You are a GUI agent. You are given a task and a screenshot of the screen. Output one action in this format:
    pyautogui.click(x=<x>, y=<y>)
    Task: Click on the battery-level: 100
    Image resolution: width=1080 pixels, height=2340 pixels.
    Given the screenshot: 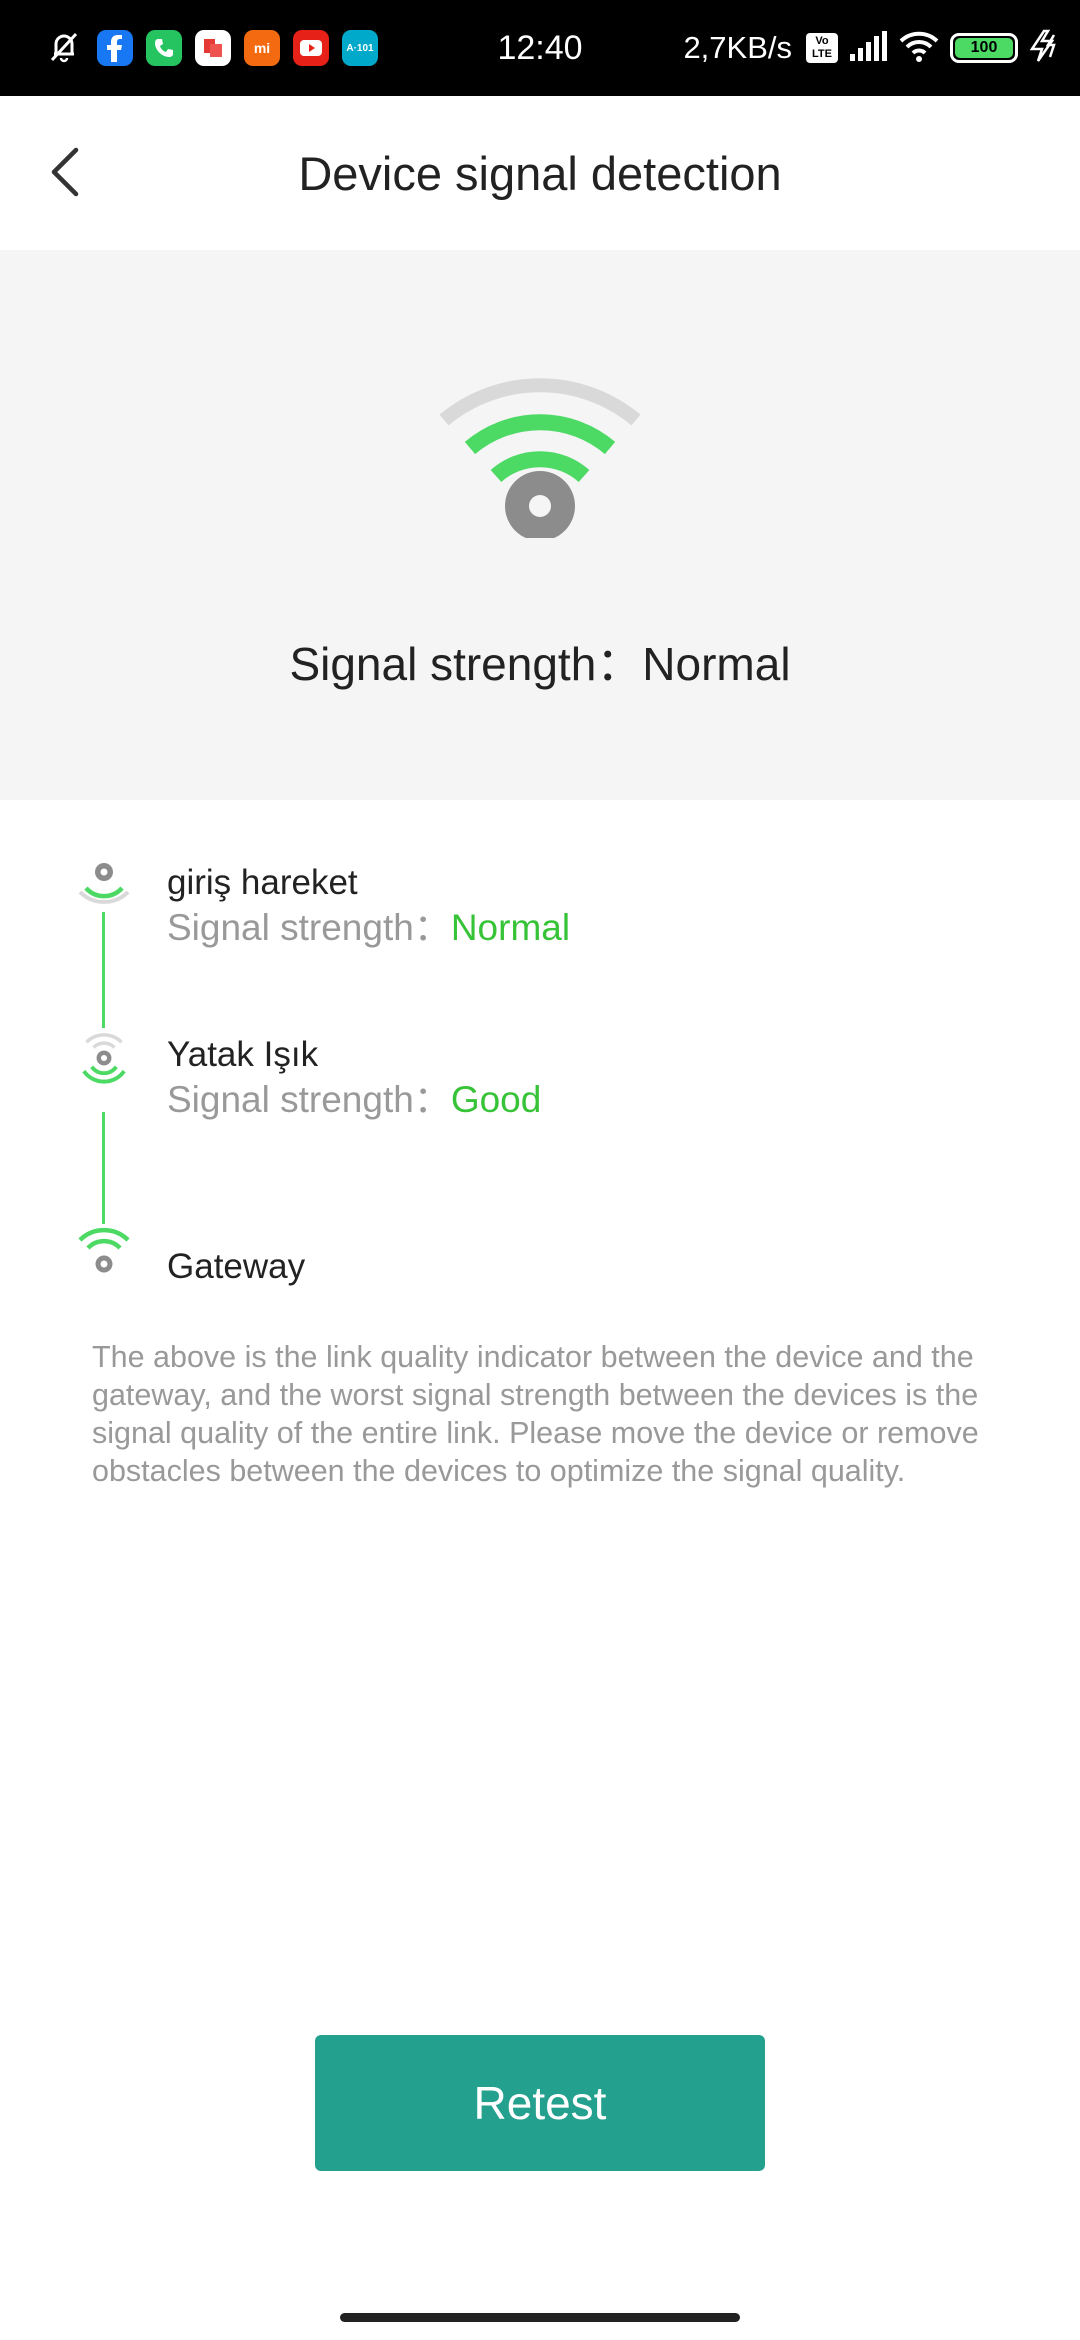 What is the action you would take?
    pyautogui.click(x=984, y=48)
    